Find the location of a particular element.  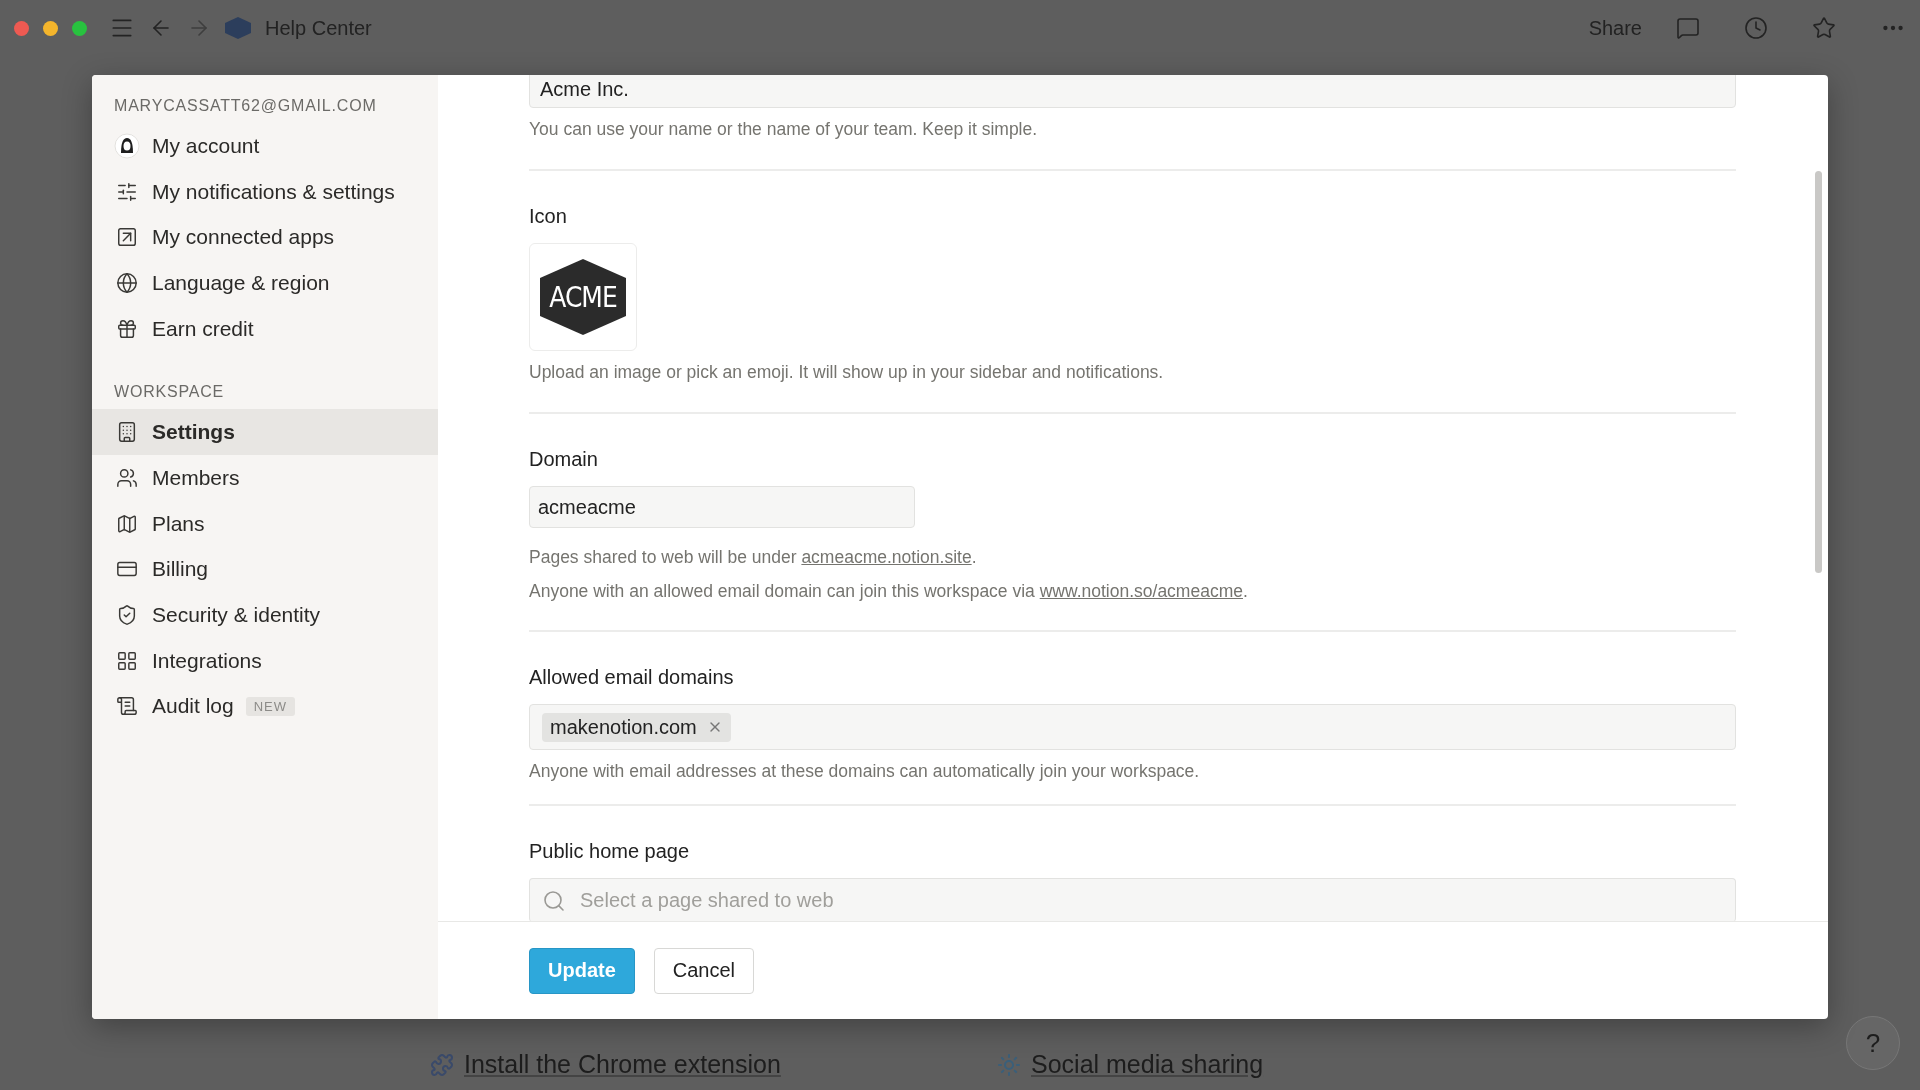

minimize-icon is located at coordinates (50, 28).